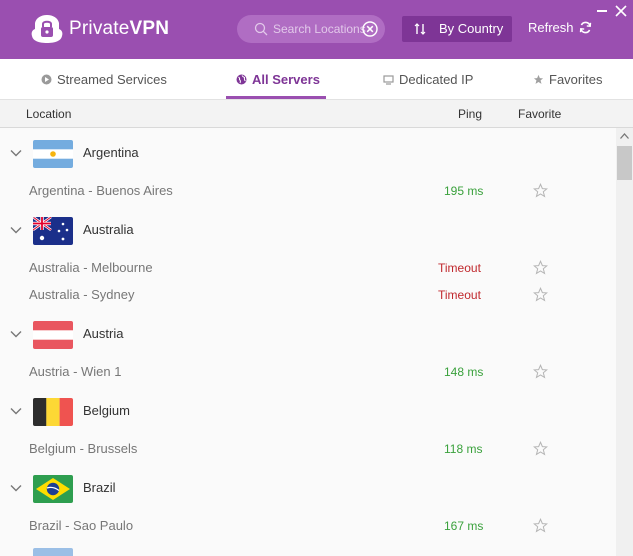  I want to click on star-icon, so click(538, 79).